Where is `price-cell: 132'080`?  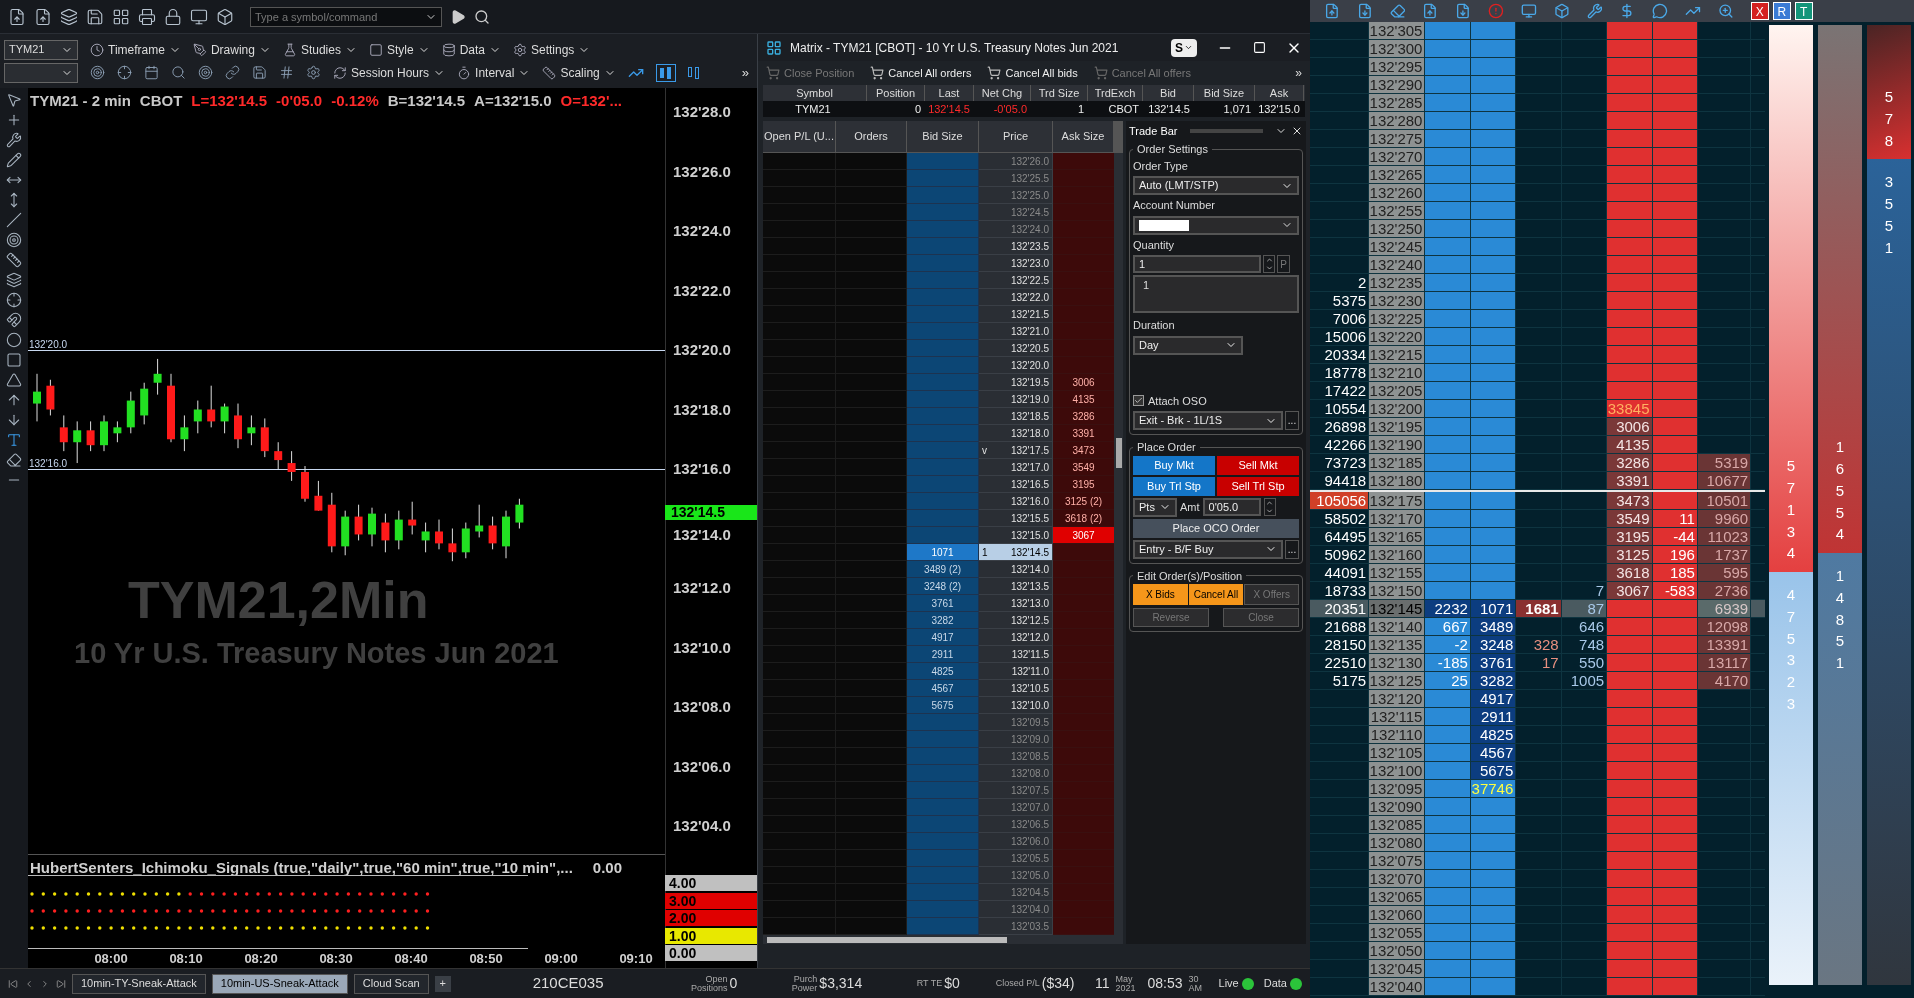 price-cell: 132'080 is located at coordinates (1397, 843).